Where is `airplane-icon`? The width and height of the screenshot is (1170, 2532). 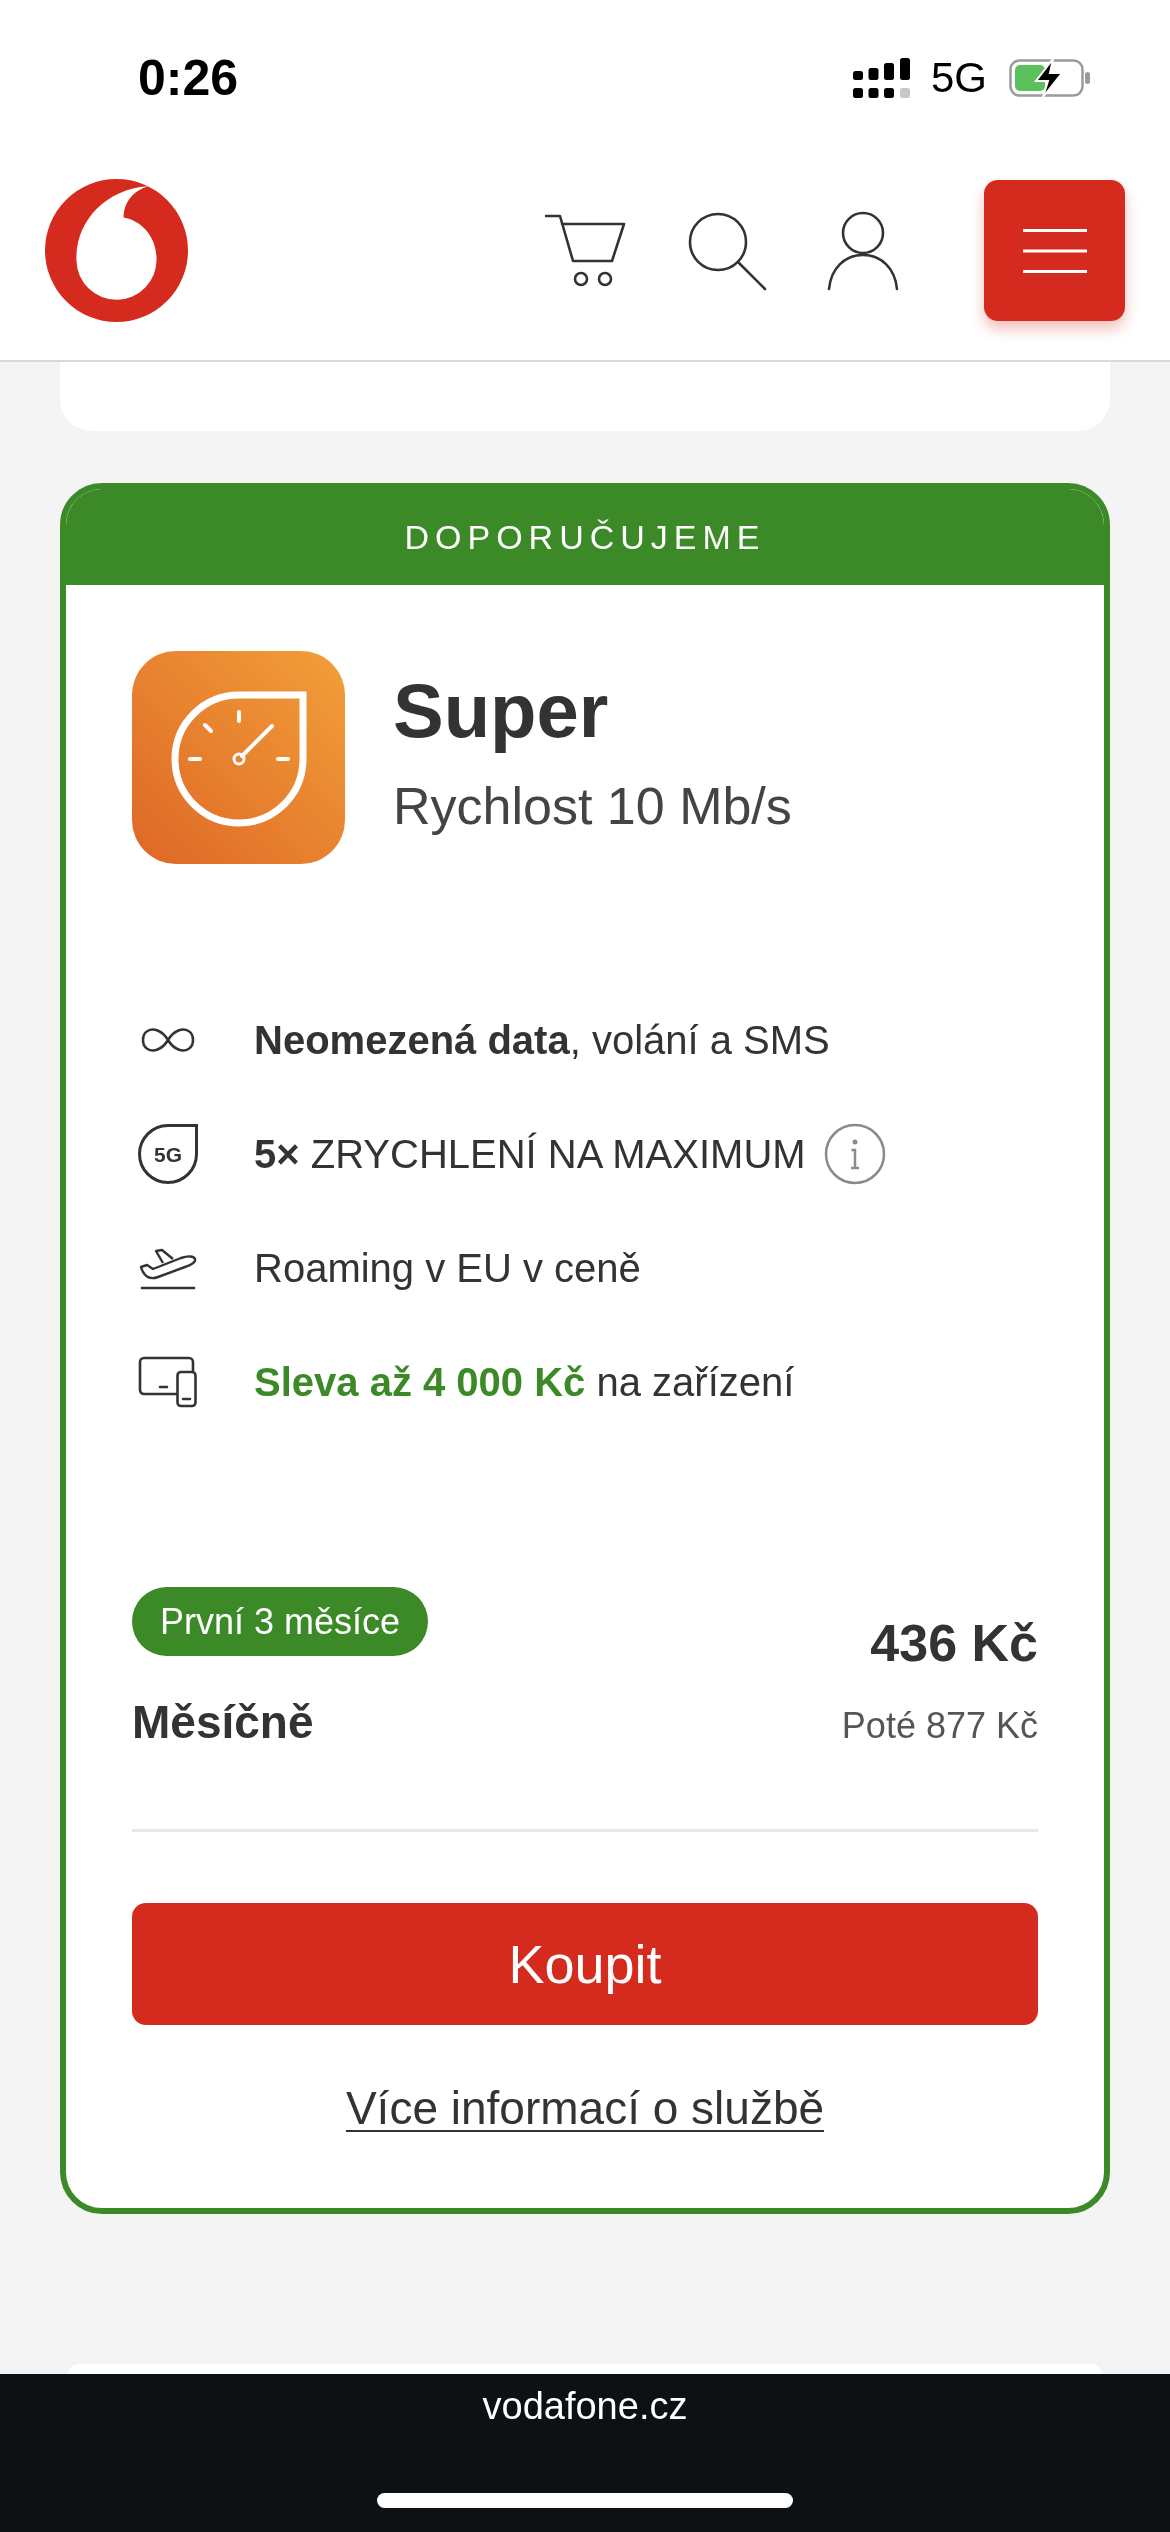
airplane-icon is located at coordinates (168, 1268).